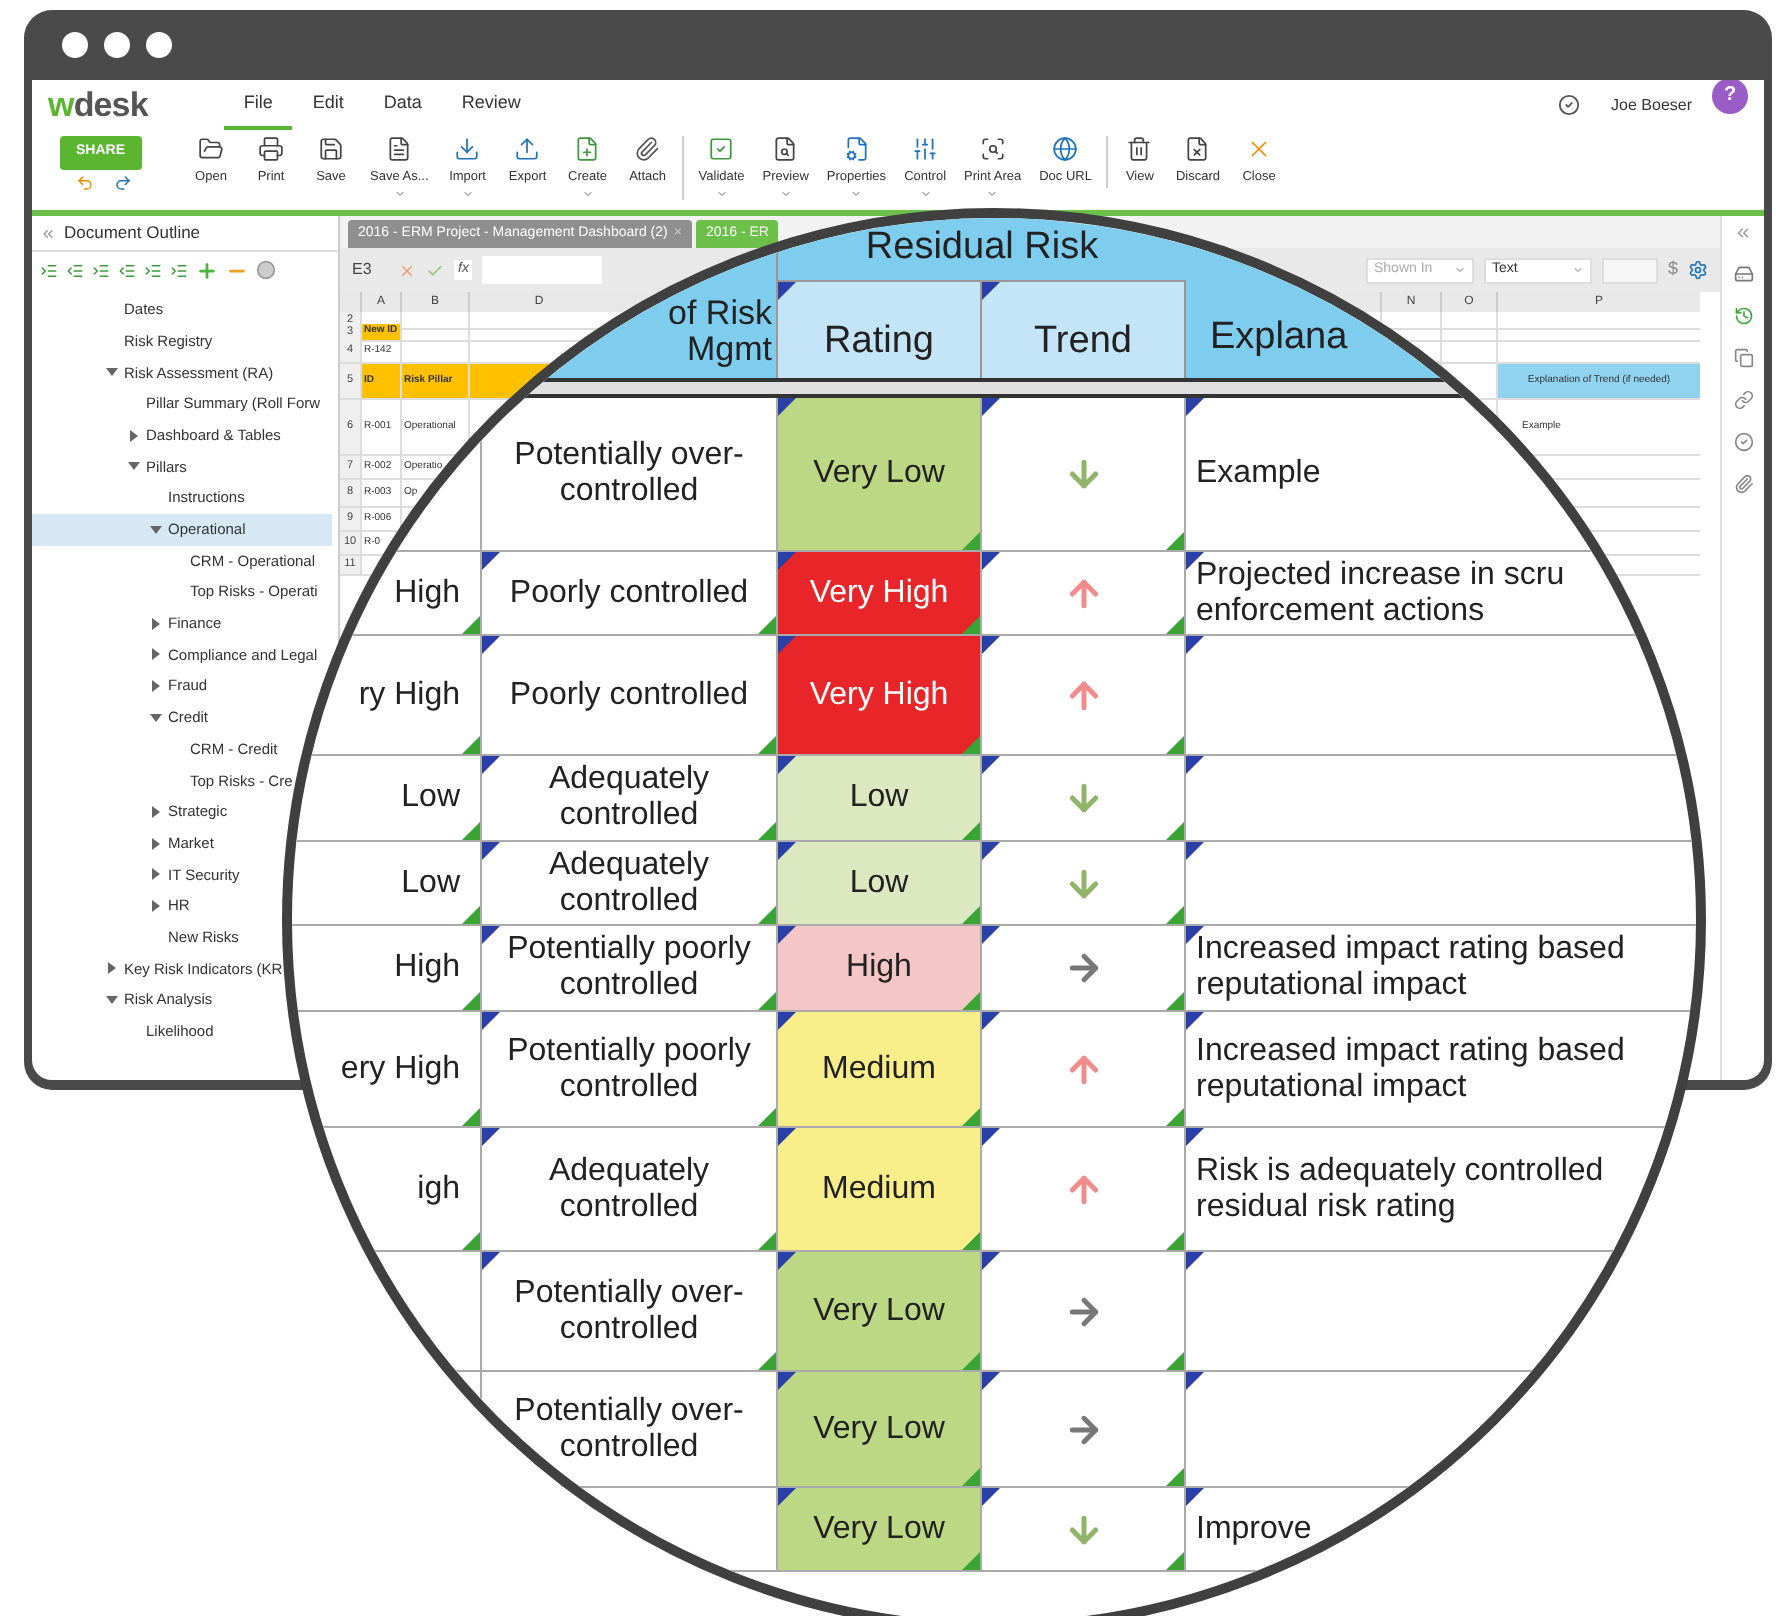  What do you see at coordinates (880, 1189) in the screenshot?
I see `rating-cell: Medium` at bounding box center [880, 1189].